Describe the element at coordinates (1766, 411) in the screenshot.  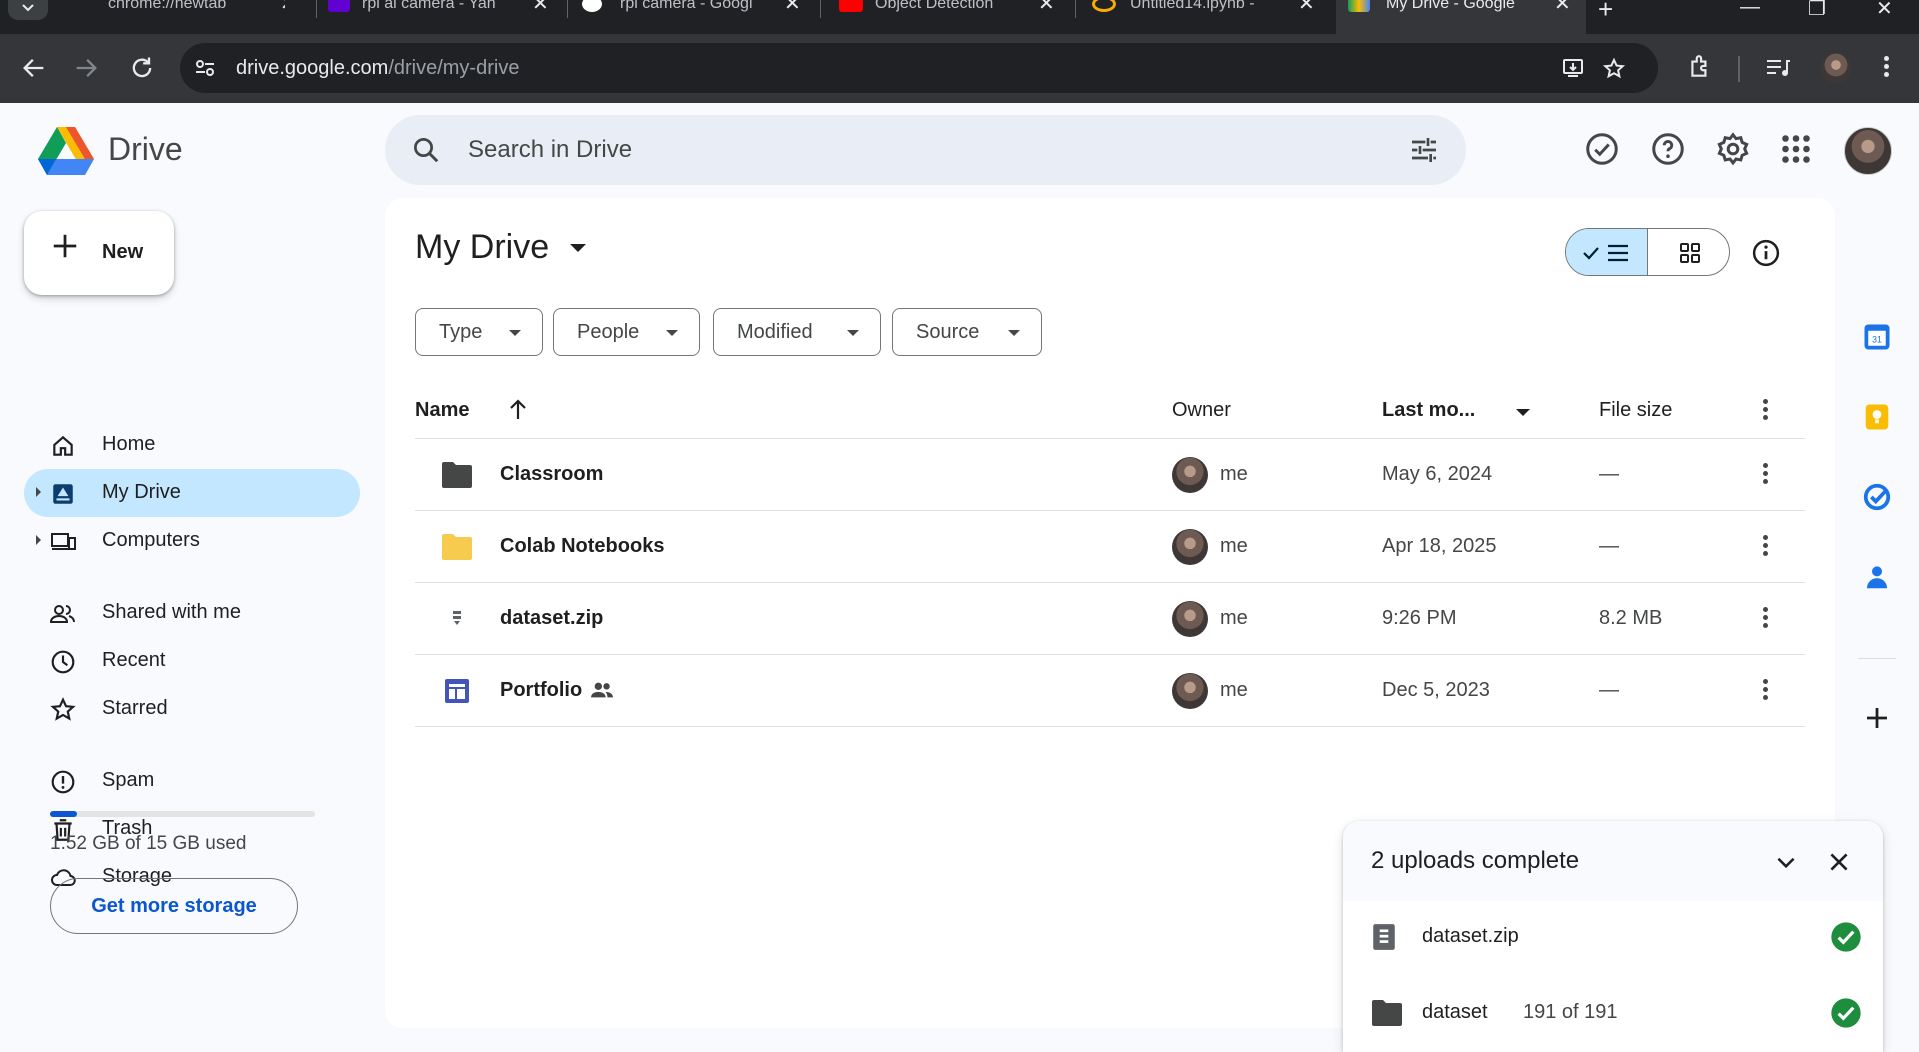
I see `column-options-icon` at that location.